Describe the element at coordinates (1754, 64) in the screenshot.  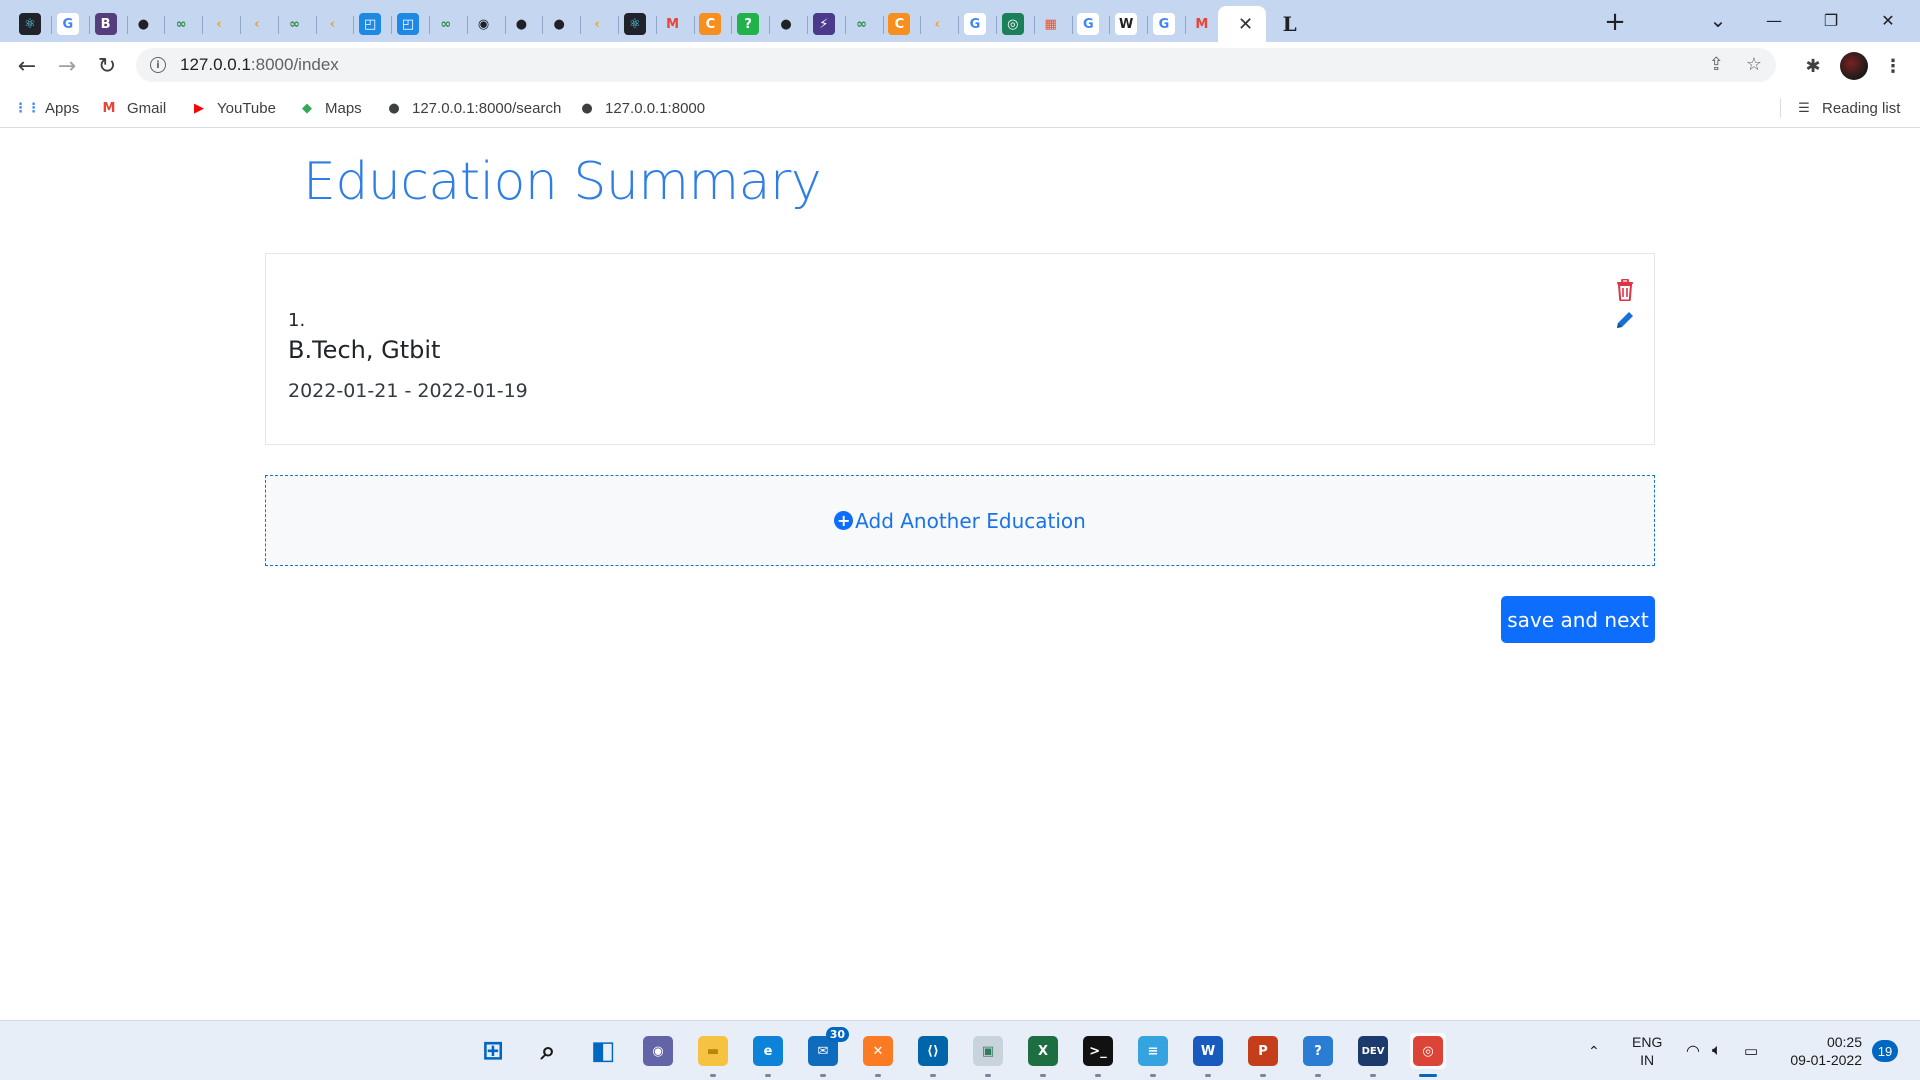
I see `bookmark-star-icon: ☆` at that location.